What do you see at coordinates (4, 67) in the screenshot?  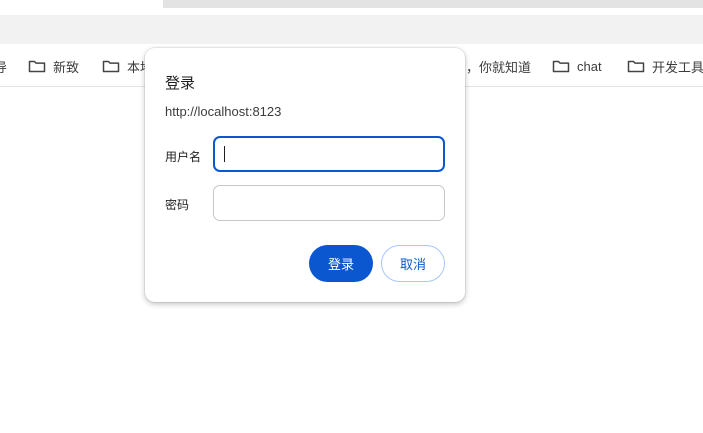 I see `bookmark-edge-fragment: 导` at bounding box center [4, 67].